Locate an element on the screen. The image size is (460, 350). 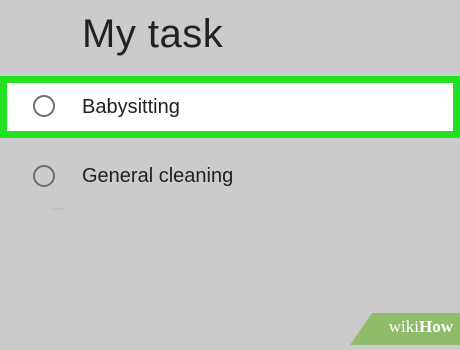
divider is located at coordinates (57, 209).